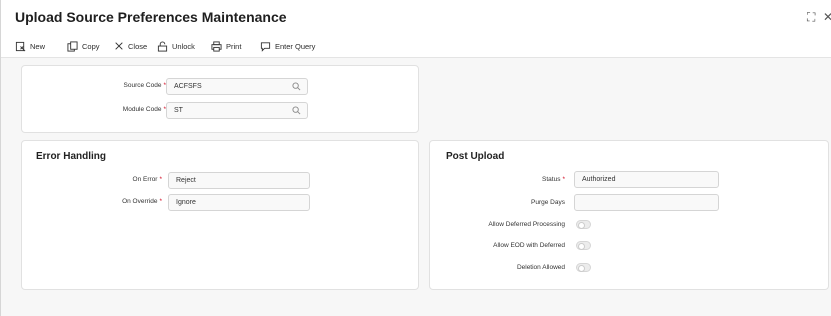 Image resolution: width=831 pixels, height=316 pixels. I want to click on unlock-label: Unlock, so click(183, 46).